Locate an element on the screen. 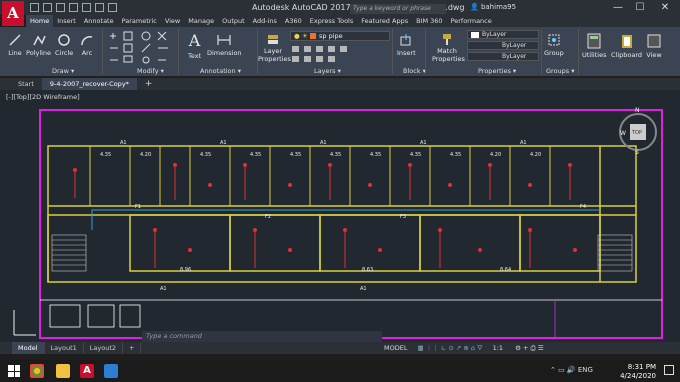 The height and width of the screenshot is (382, 680). sun-icon: ☀ is located at coordinates (305, 36).